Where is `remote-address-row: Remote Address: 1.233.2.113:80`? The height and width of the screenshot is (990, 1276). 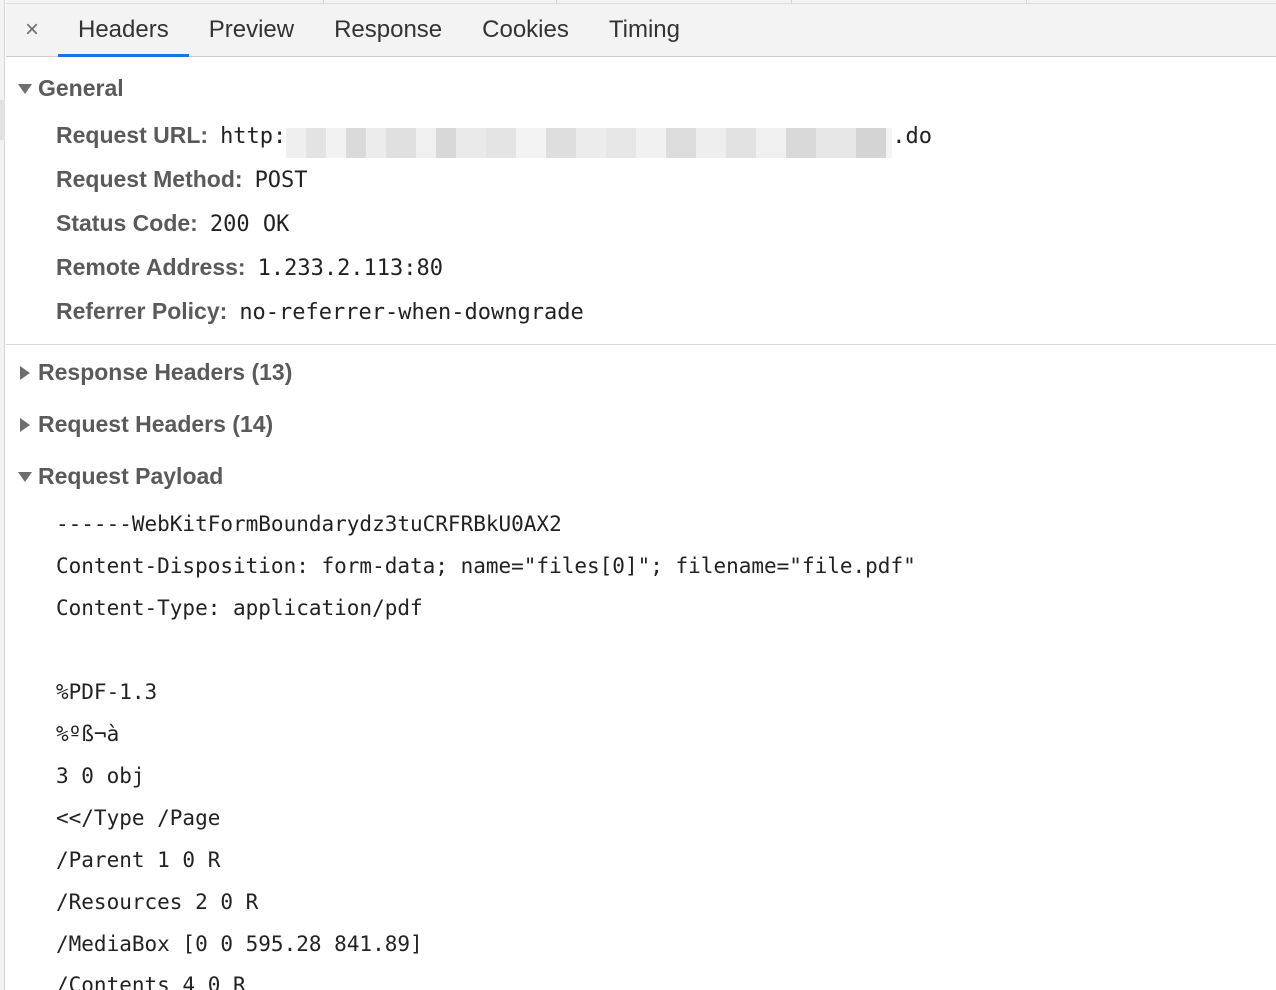 remote-address-row: Remote Address: 1.233.2.113:80 is located at coordinates (249, 267).